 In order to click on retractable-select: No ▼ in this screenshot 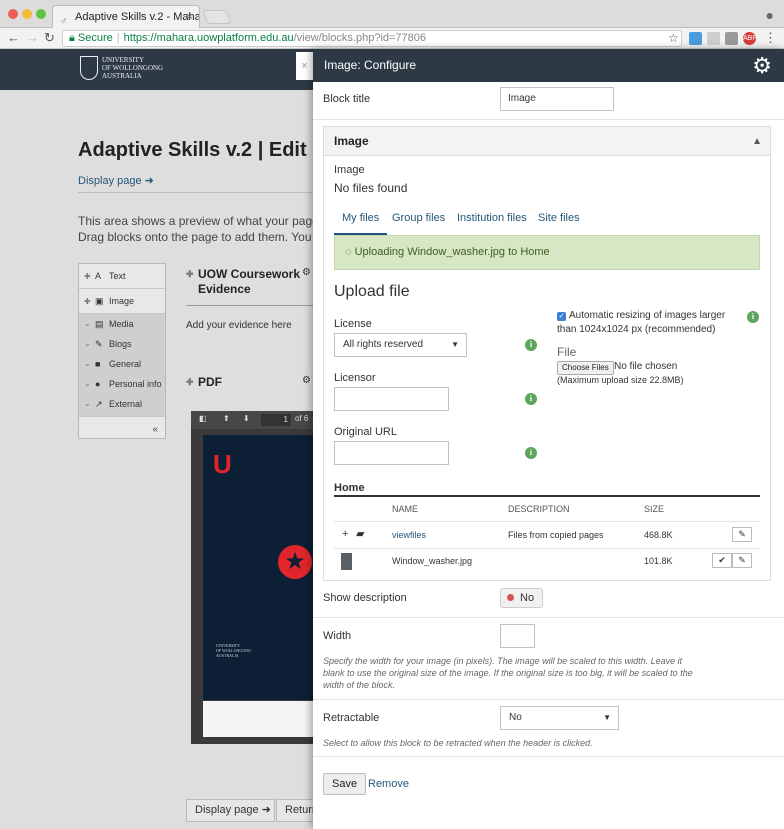, I will do `click(559, 718)`.